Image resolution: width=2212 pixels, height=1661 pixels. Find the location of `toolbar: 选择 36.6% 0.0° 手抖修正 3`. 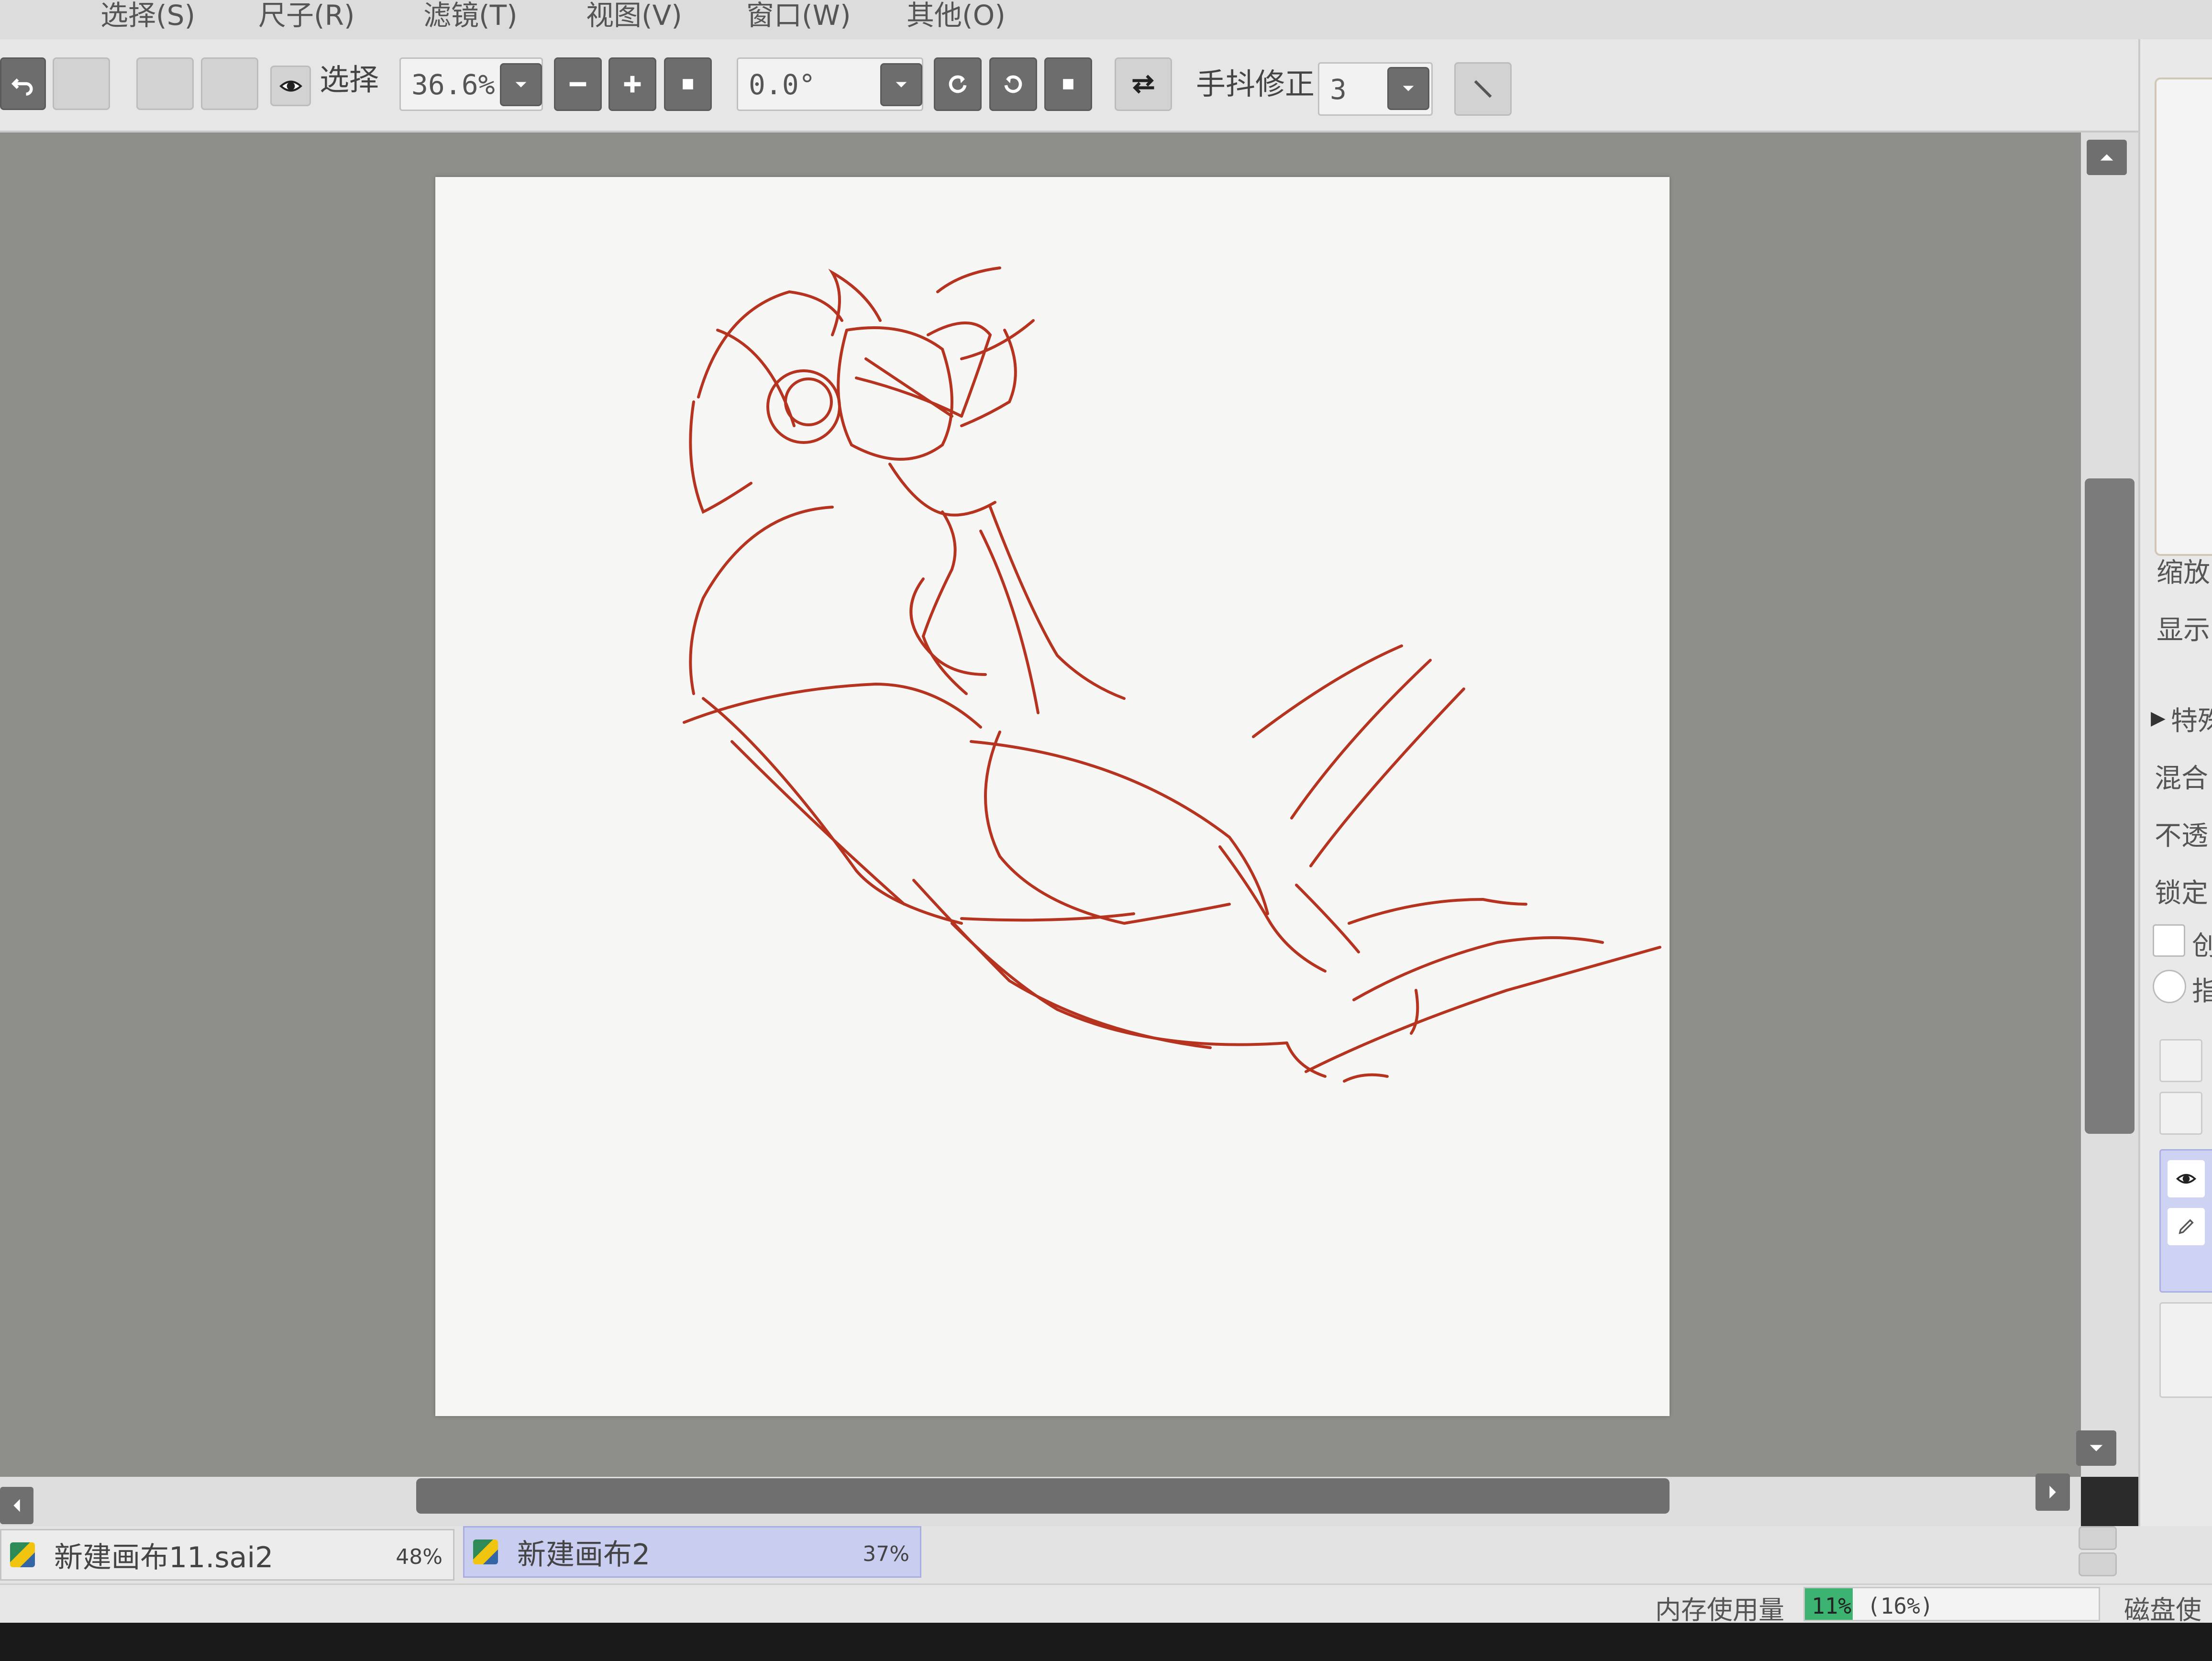

toolbar: 选择 36.6% 0.0° 手抖修正 3 is located at coordinates (1106, 86).